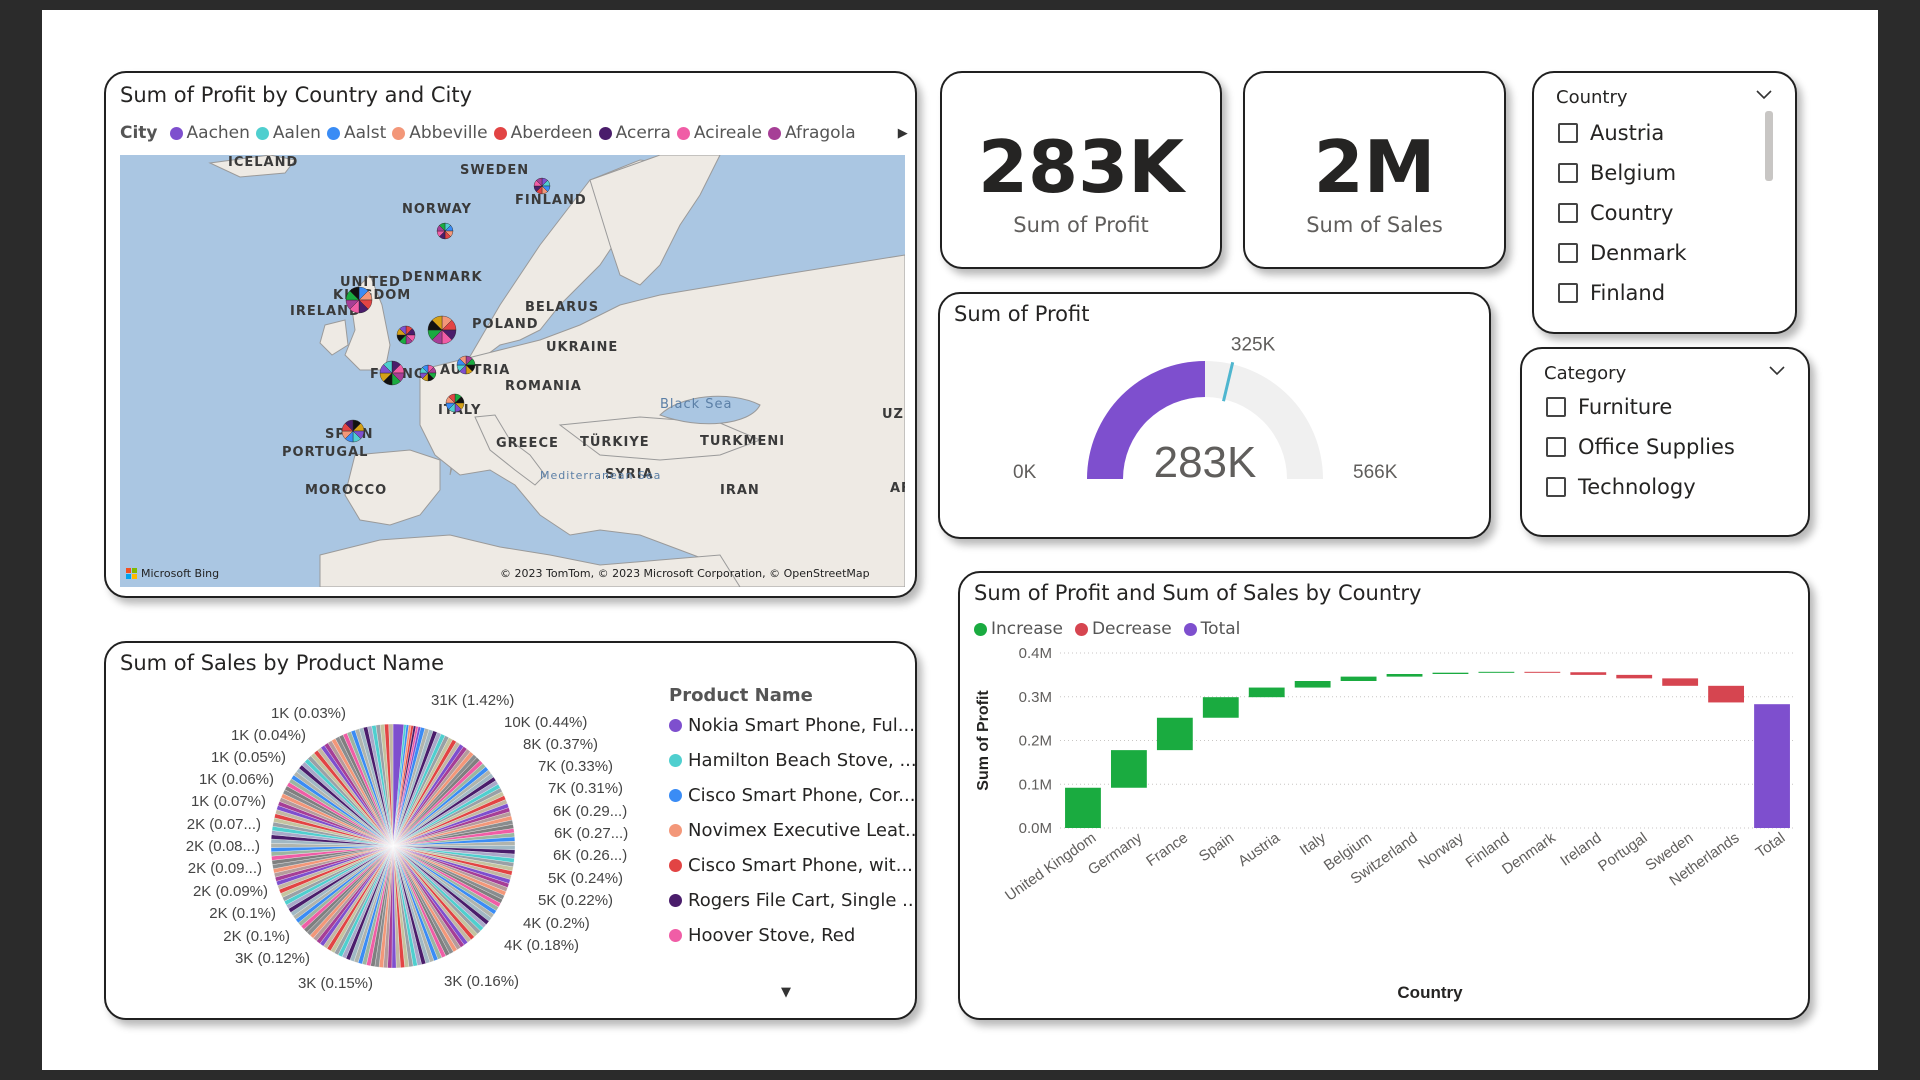  What do you see at coordinates (983, 740) in the screenshot?
I see `y-axis-title: Sum of Profit` at bounding box center [983, 740].